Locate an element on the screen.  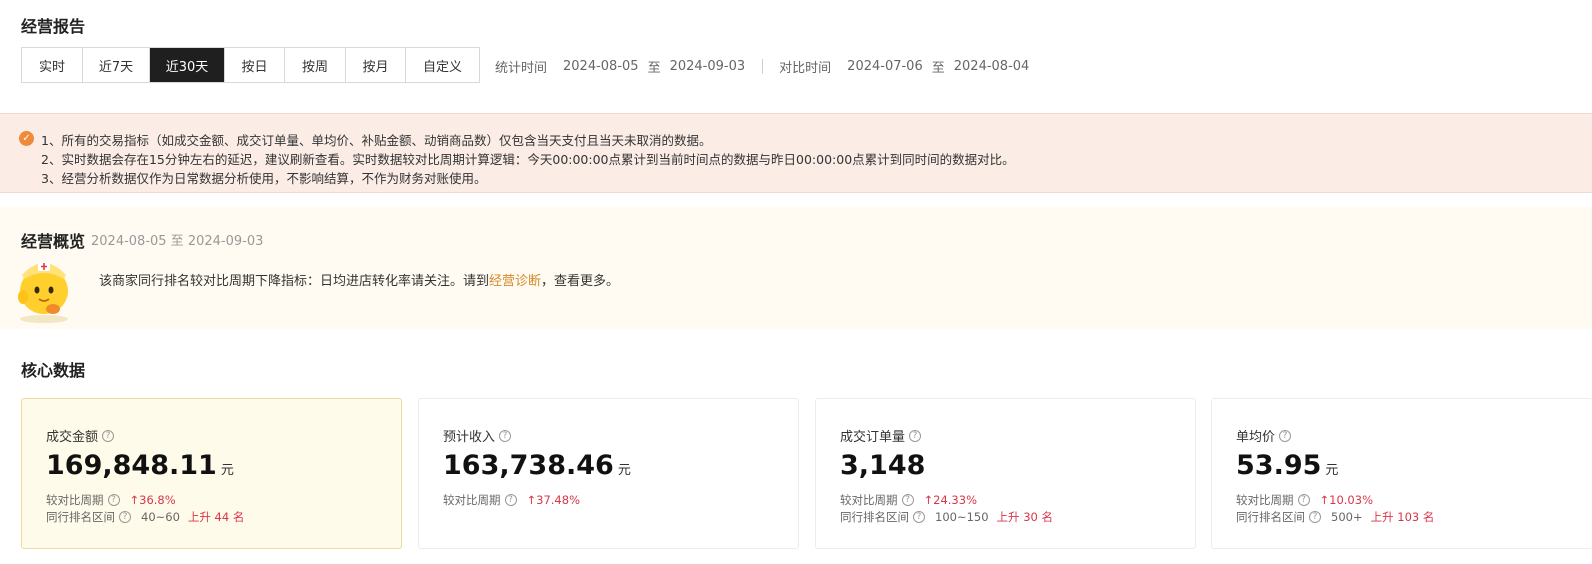
tab-custom: 自定义 is located at coordinates (442, 65).